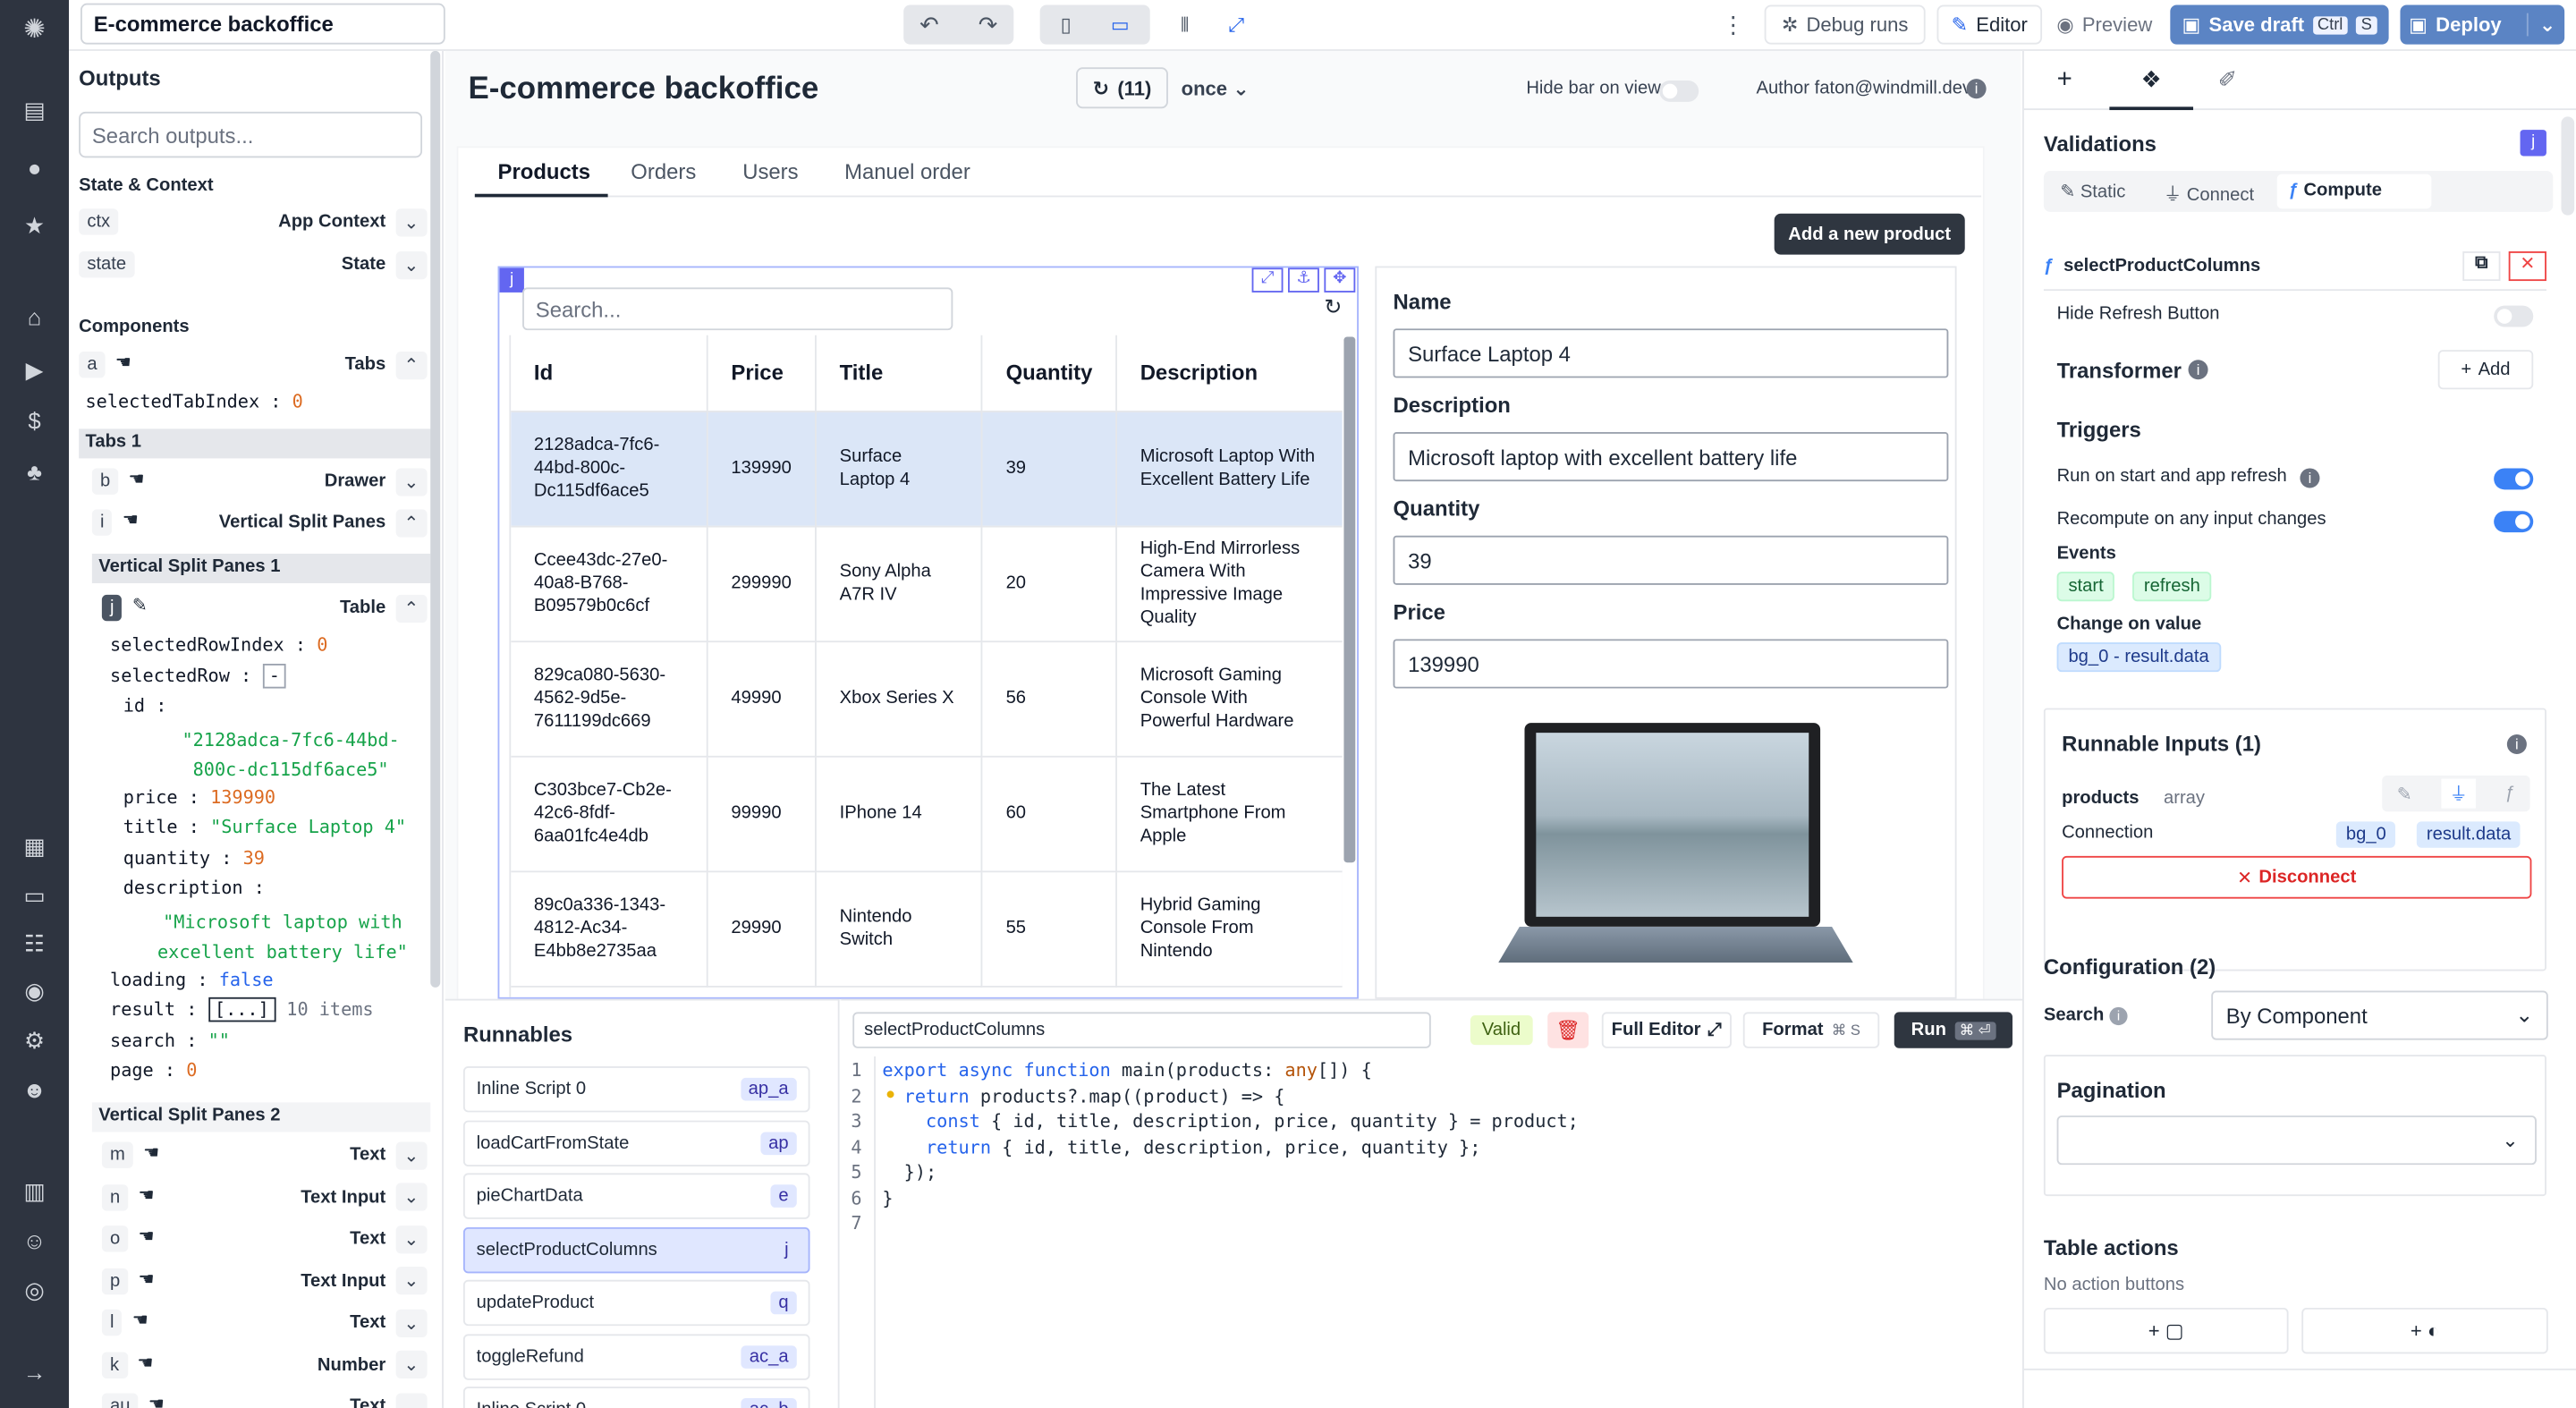  I want to click on table-scrollbar, so click(1349, 599).